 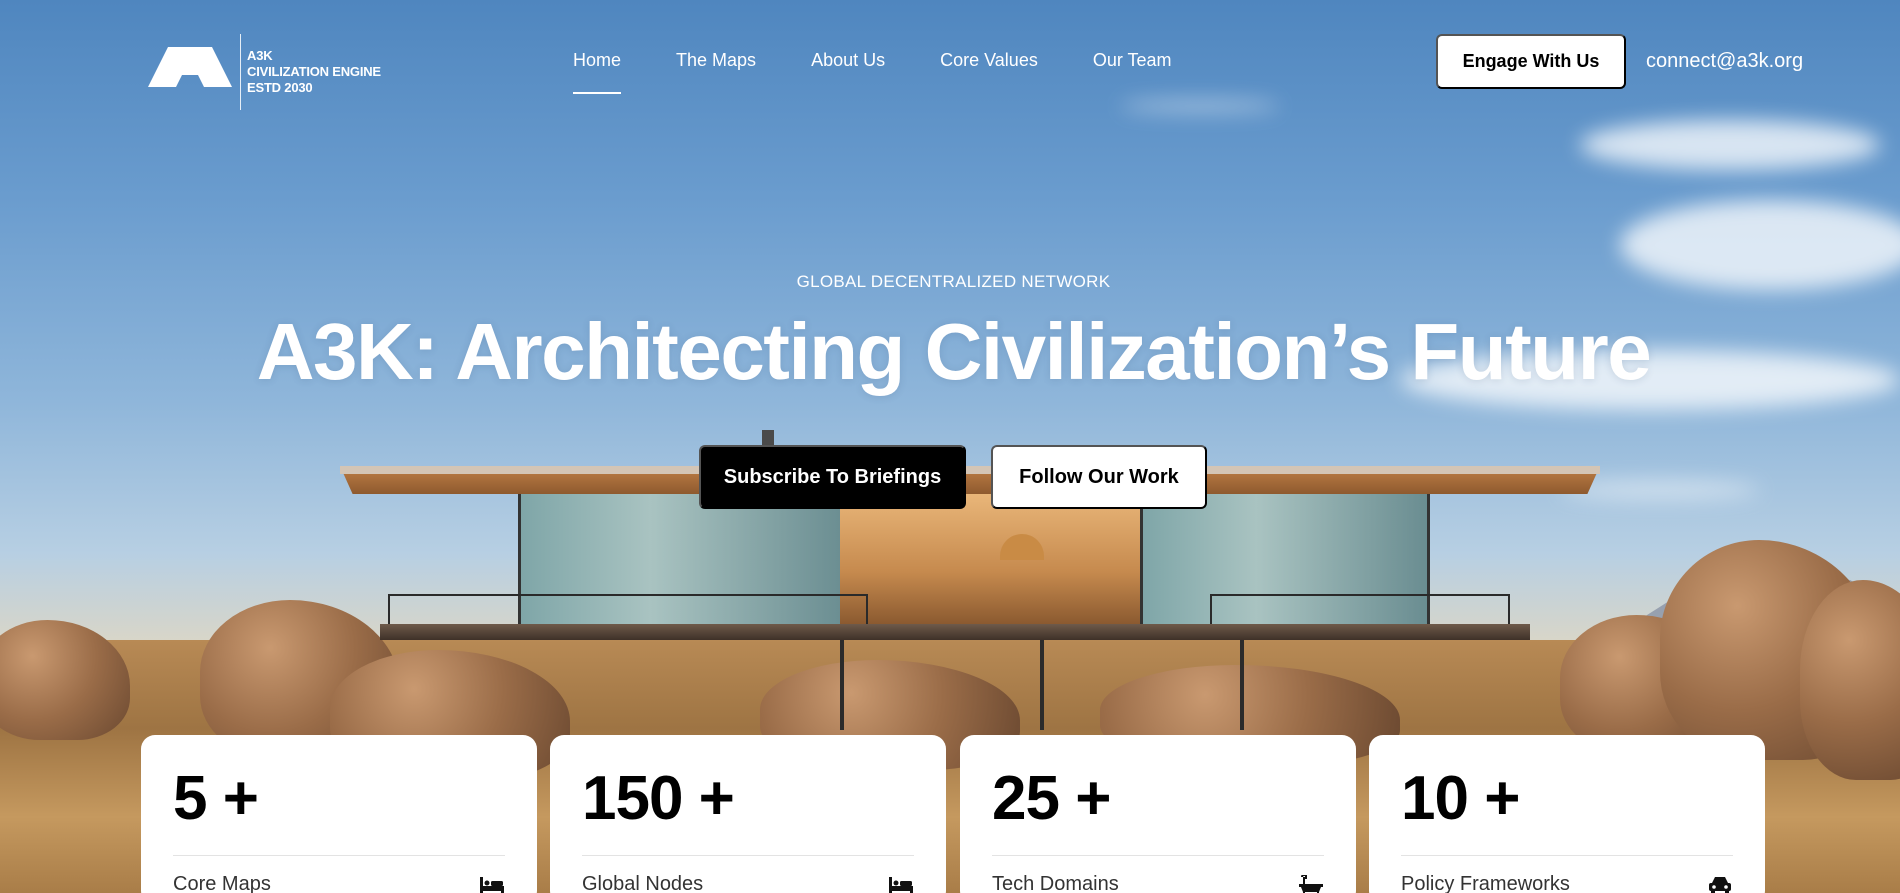 I want to click on contact-email-link: connect@a3k.org, so click(x=1724, y=61).